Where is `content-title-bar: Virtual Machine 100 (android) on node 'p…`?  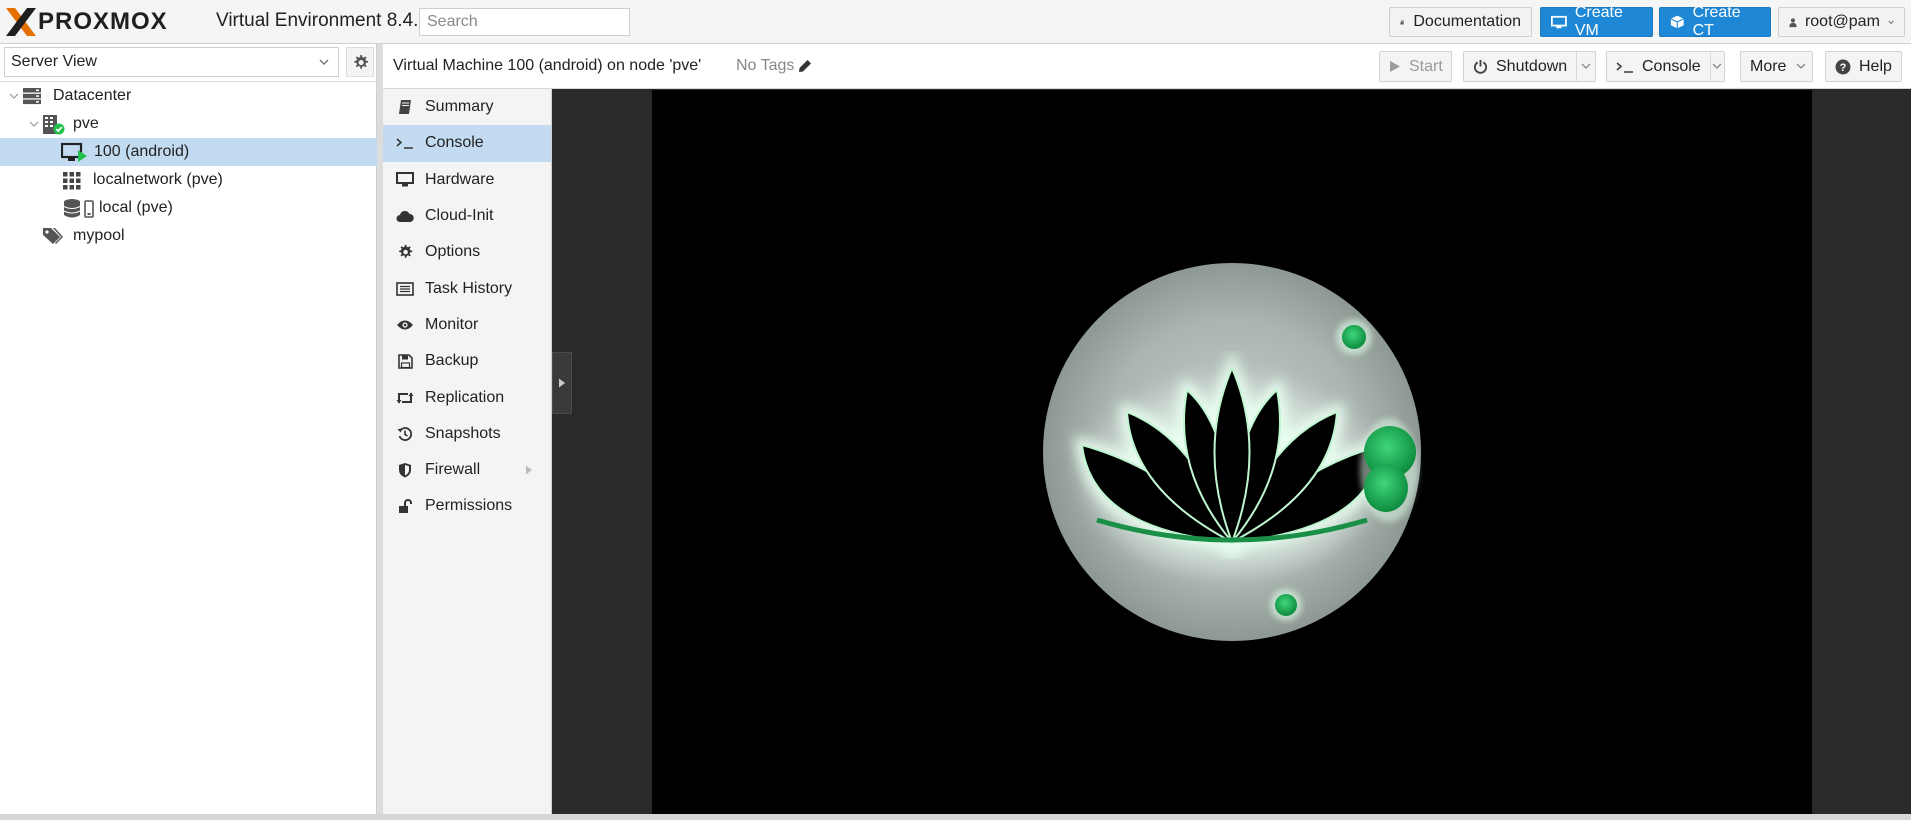 content-title-bar: Virtual Machine 100 (android) on node 'p… is located at coordinates (1147, 66).